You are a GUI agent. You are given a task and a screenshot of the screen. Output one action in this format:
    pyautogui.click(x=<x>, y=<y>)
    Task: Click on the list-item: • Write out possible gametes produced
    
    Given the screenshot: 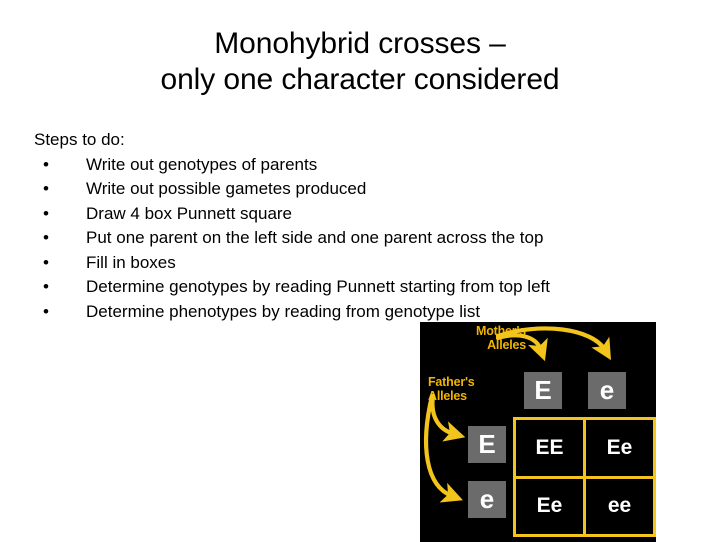 What is the action you would take?
    pyautogui.click(x=359, y=189)
    